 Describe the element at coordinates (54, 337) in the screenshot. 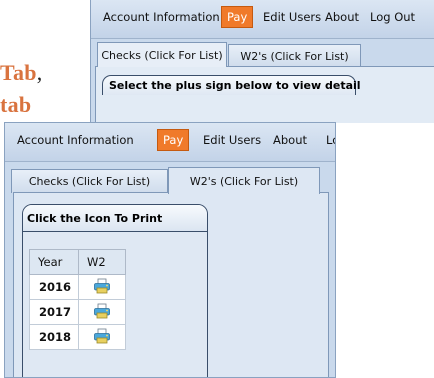

I see `year-cell: 2018` at that location.